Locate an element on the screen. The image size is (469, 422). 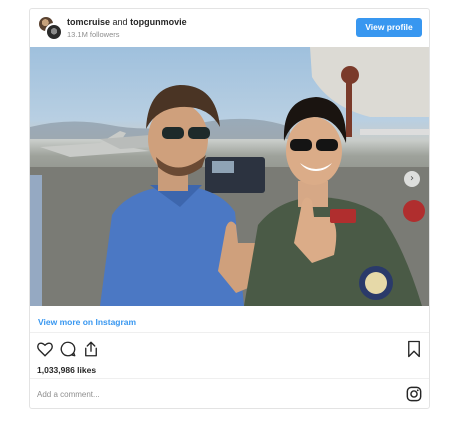
view-more-on-instagram-link: View more on Instagram is located at coordinates (87, 322).